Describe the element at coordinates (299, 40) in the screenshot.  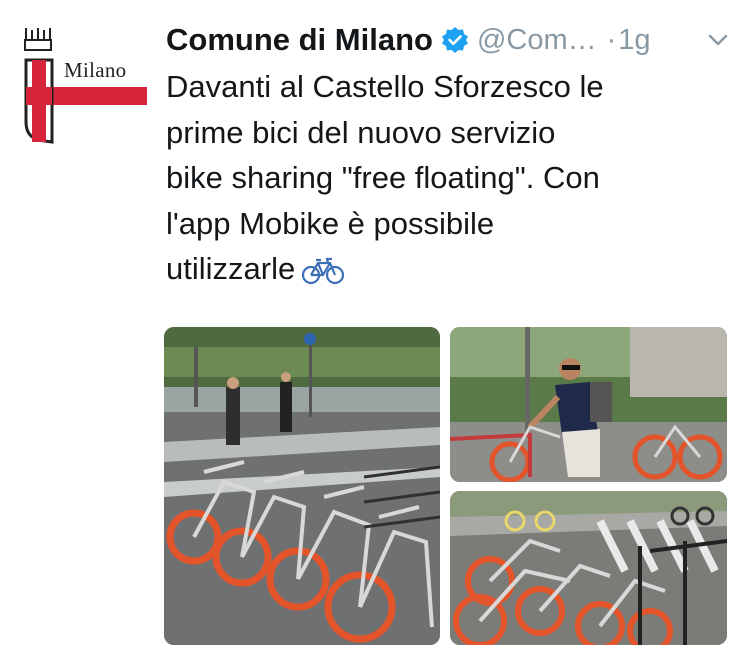
I see `author-name: Comune di Milano` at that location.